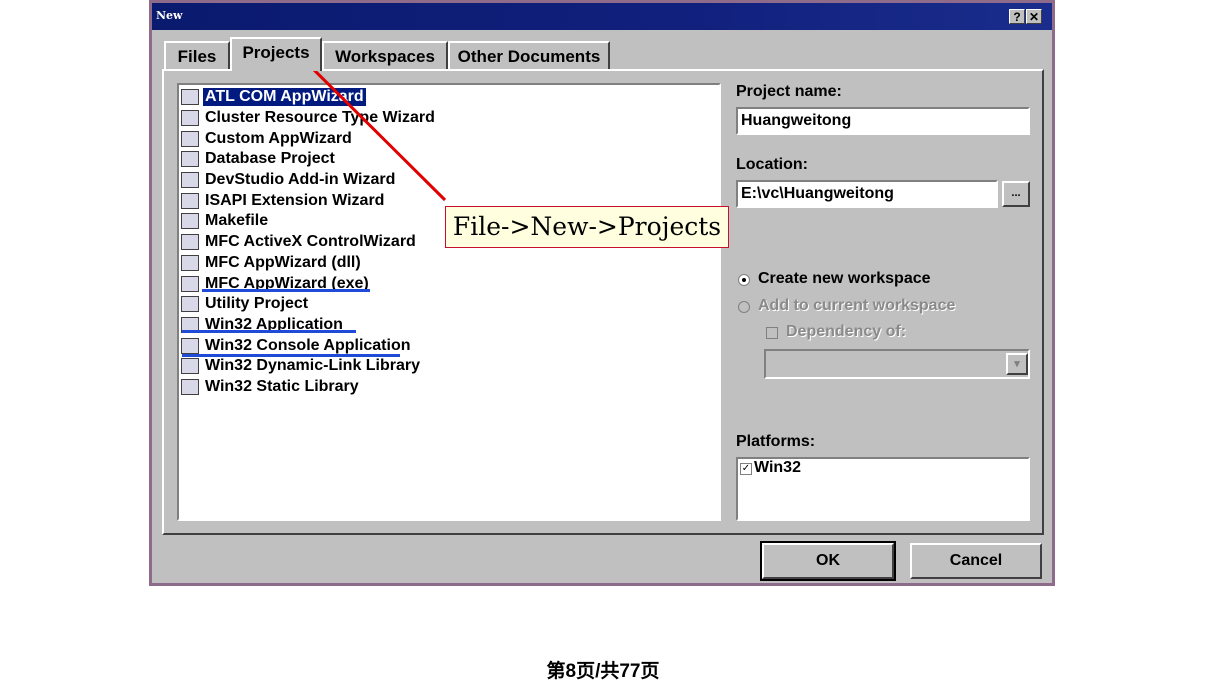 The image size is (1206, 683). What do you see at coordinates (276, 54) in the screenshot?
I see `tab-projects: Projects` at bounding box center [276, 54].